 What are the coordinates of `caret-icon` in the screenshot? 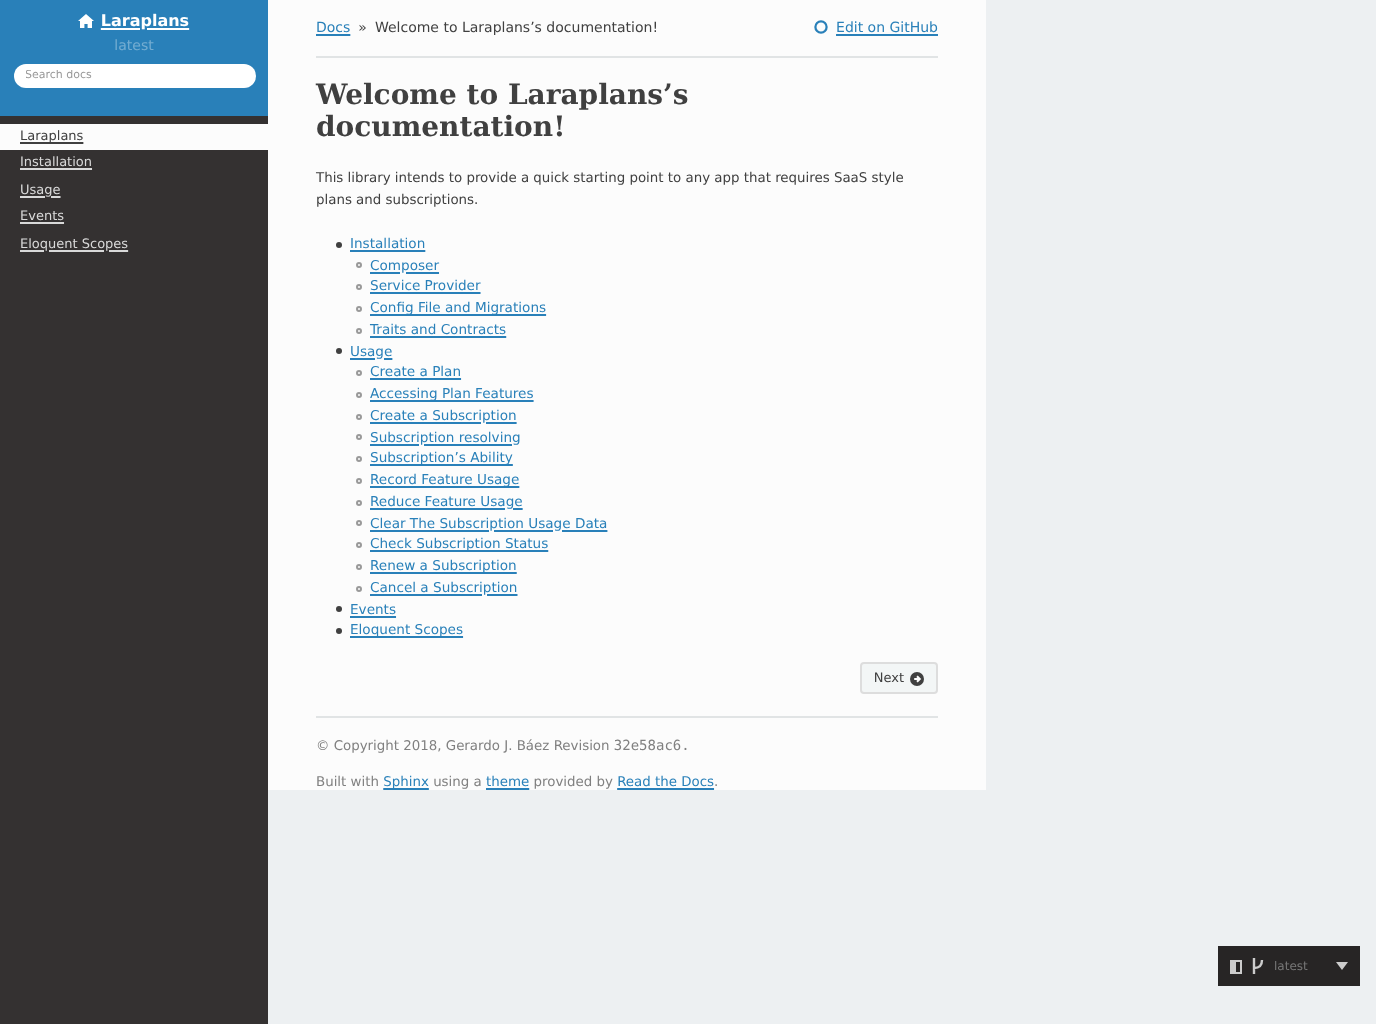 It's located at (1342, 966).